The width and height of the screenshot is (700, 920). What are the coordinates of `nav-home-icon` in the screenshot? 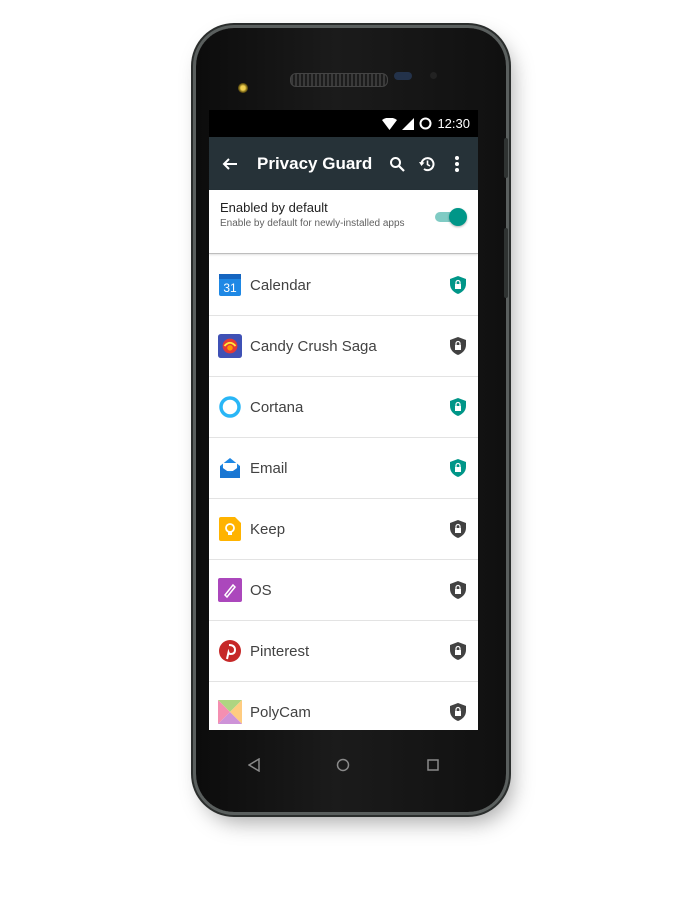 It's located at (343, 765).